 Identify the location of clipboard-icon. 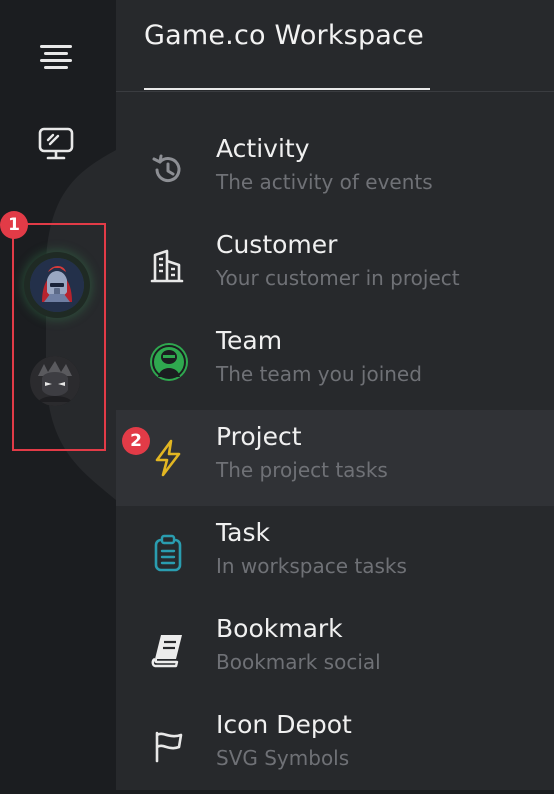
(168, 554).